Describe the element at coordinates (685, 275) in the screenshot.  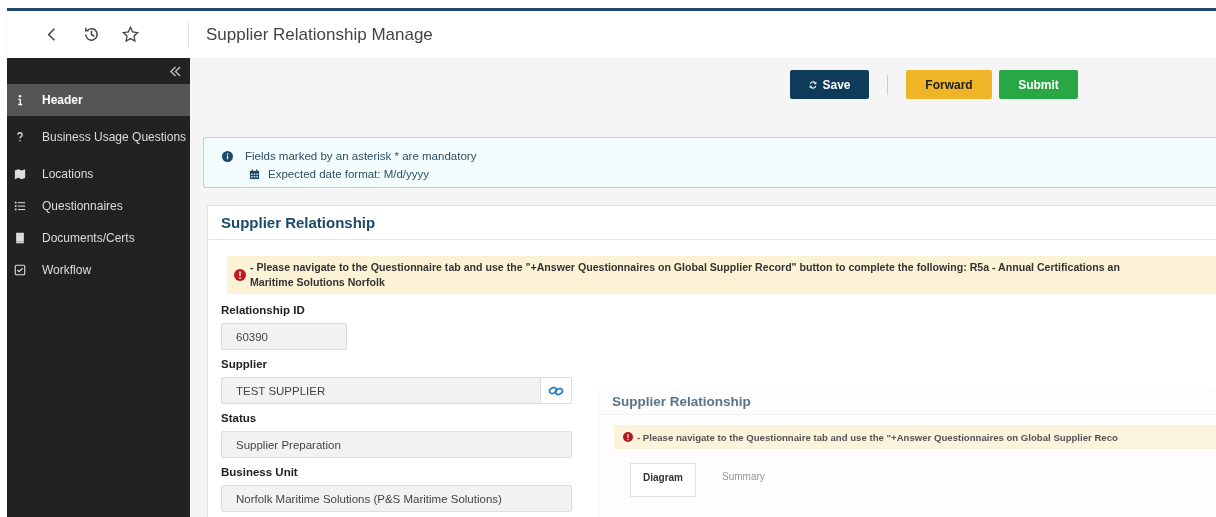
I see `warning-text: - Please navigate to the Questionnaire tab and use the "+Answer Questionnaires on Global Supplier Record" button to complete the following: R5a - Annual Certifications an Maritime Solutions Norfolk` at that location.